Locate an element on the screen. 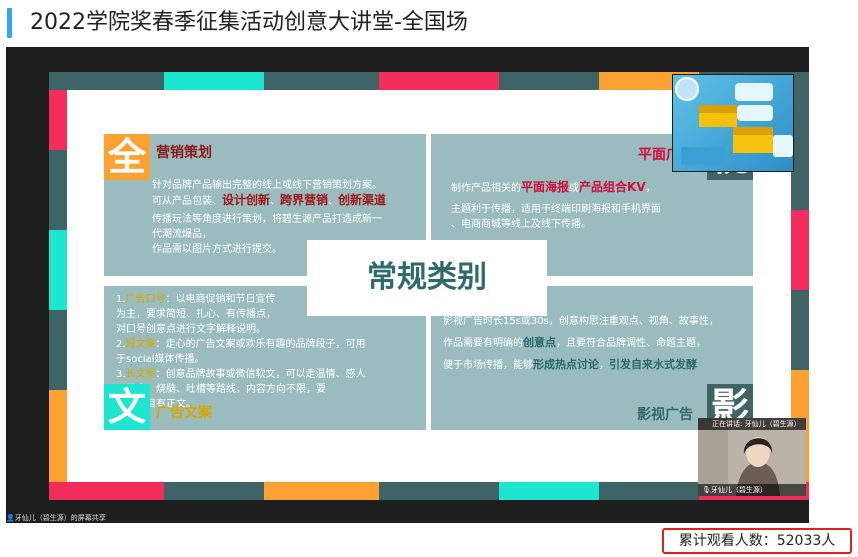 The height and width of the screenshot is (557, 858). page-title: 2022学院奖春季征集活动创意大讲堂-全国场 is located at coordinates (249, 22).